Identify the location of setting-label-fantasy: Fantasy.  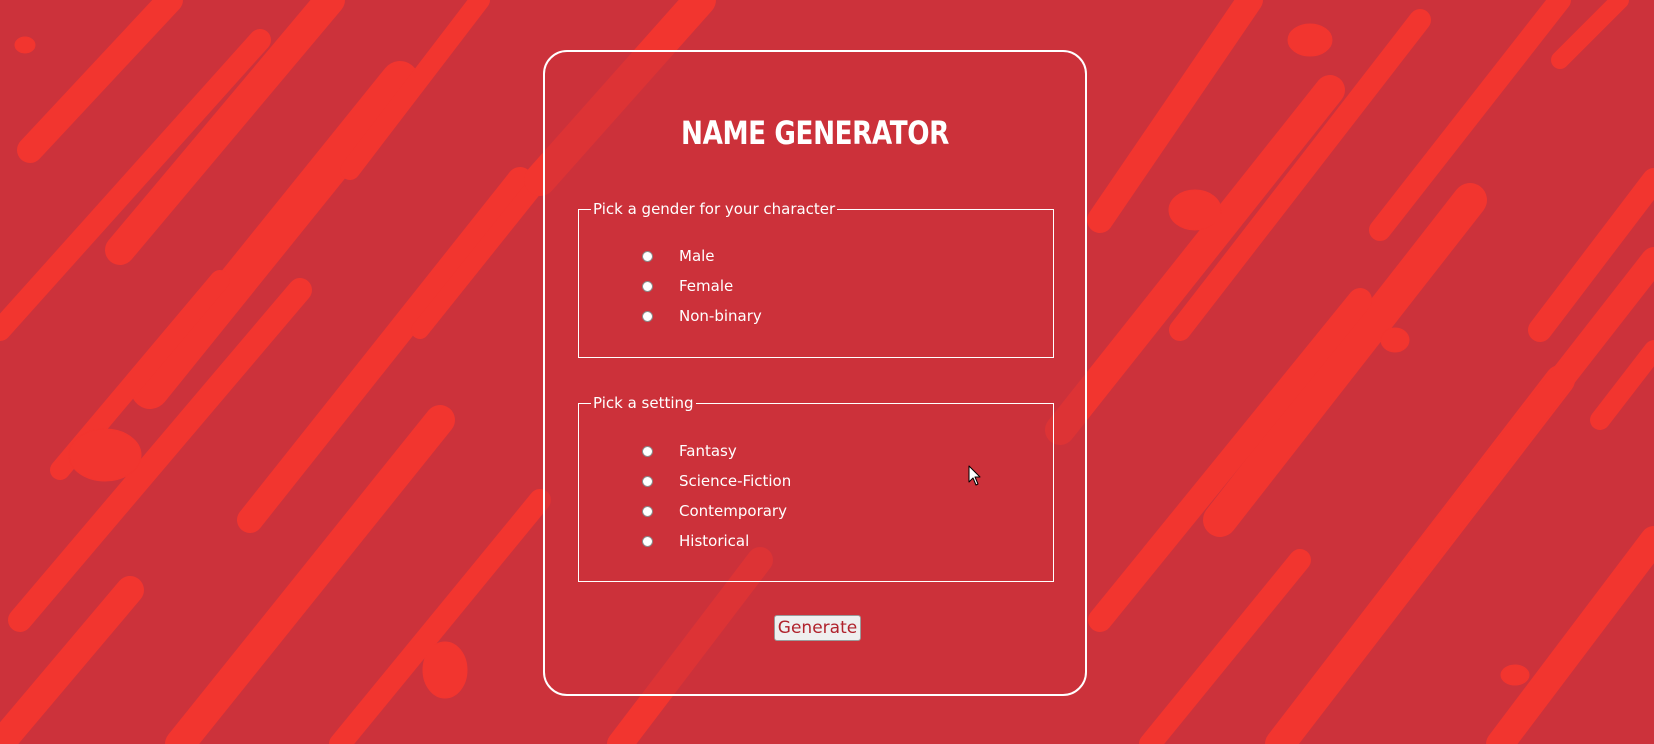
(708, 451).